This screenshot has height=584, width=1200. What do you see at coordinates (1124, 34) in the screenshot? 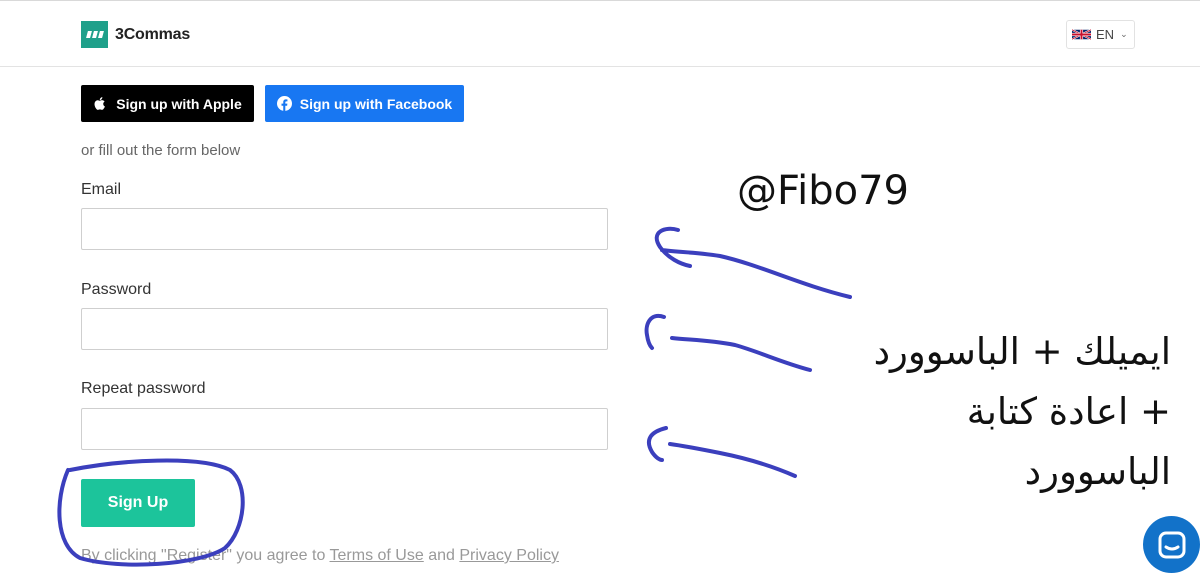
I see `chevron-down-icon: ⌄` at bounding box center [1124, 34].